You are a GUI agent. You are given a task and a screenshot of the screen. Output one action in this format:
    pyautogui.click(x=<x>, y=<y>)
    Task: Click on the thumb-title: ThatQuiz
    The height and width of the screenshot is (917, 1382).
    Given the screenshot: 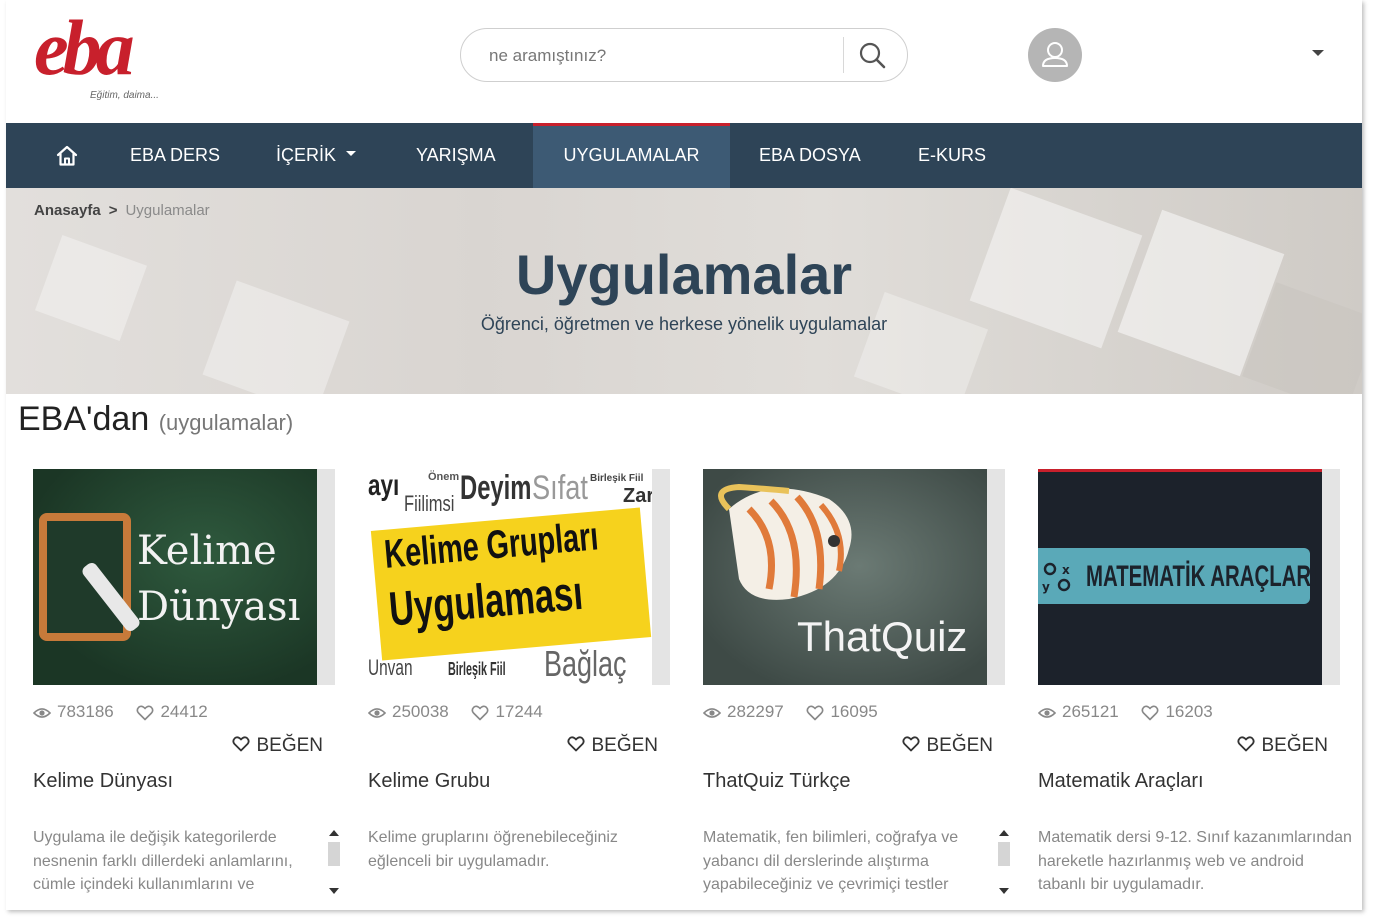 What is the action you would take?
    pyautogui.click(x=882, y=636)
    